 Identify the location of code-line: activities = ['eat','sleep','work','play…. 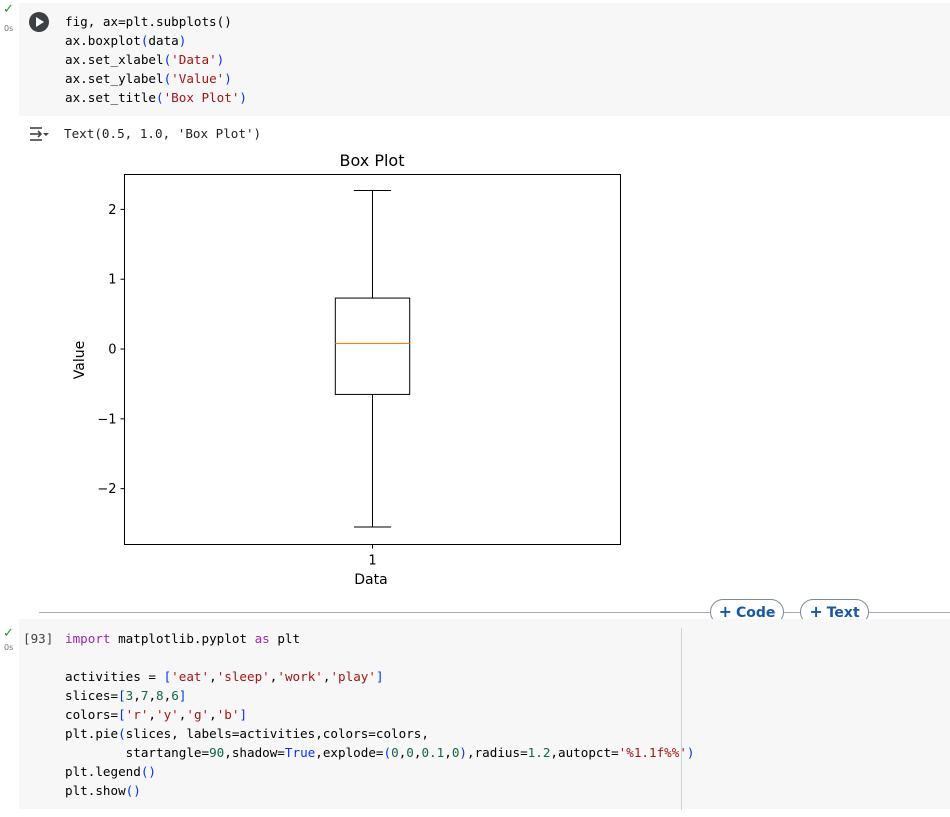
(224, 676).